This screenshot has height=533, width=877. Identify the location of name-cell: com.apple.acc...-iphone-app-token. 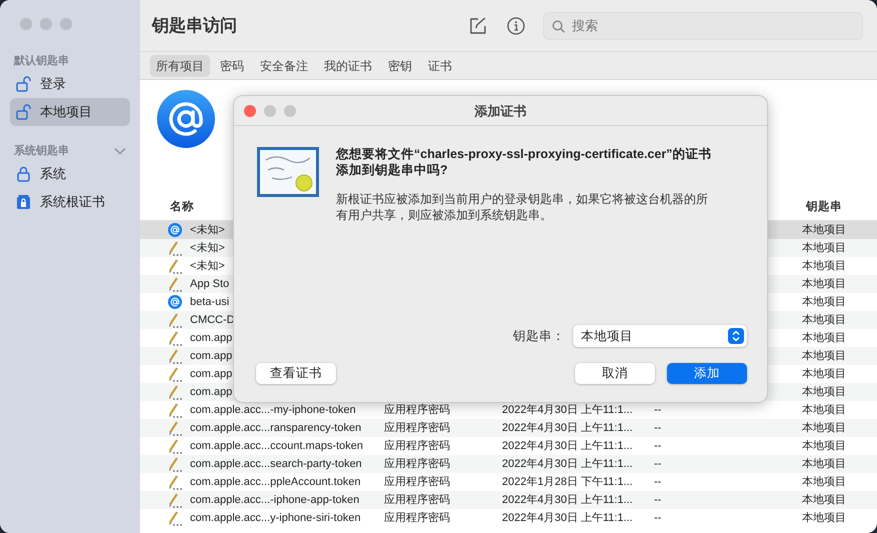
(275, 500).